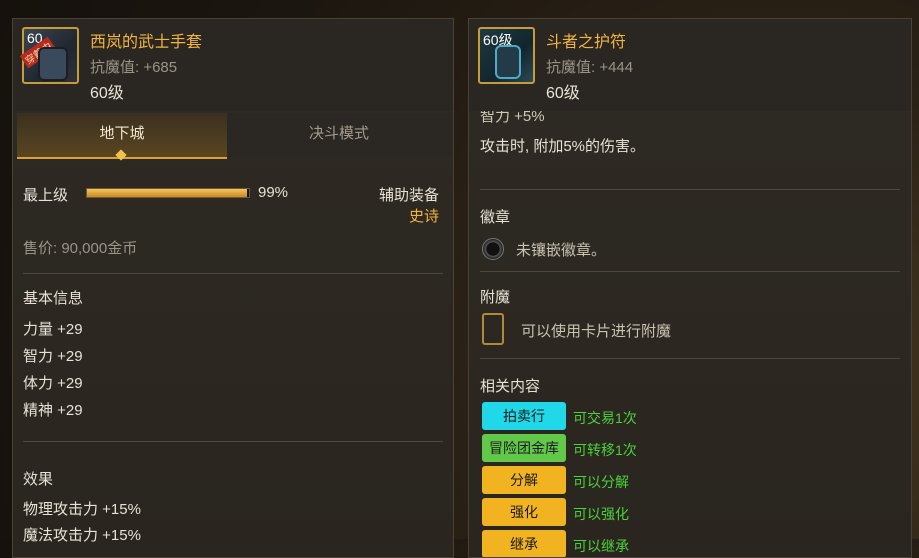  What do you see at coordinates (80, 248) in the screenshot?
I see `sell-price: 售价: 90,000金币` at bounding box center [80, 248].